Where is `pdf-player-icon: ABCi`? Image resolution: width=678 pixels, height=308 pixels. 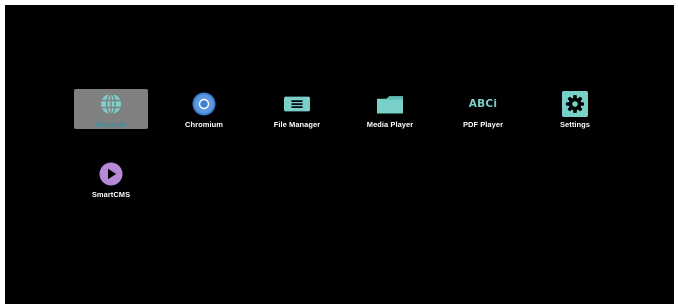 pdf-player-icon: ABCi is located at coordinates (483, 104).